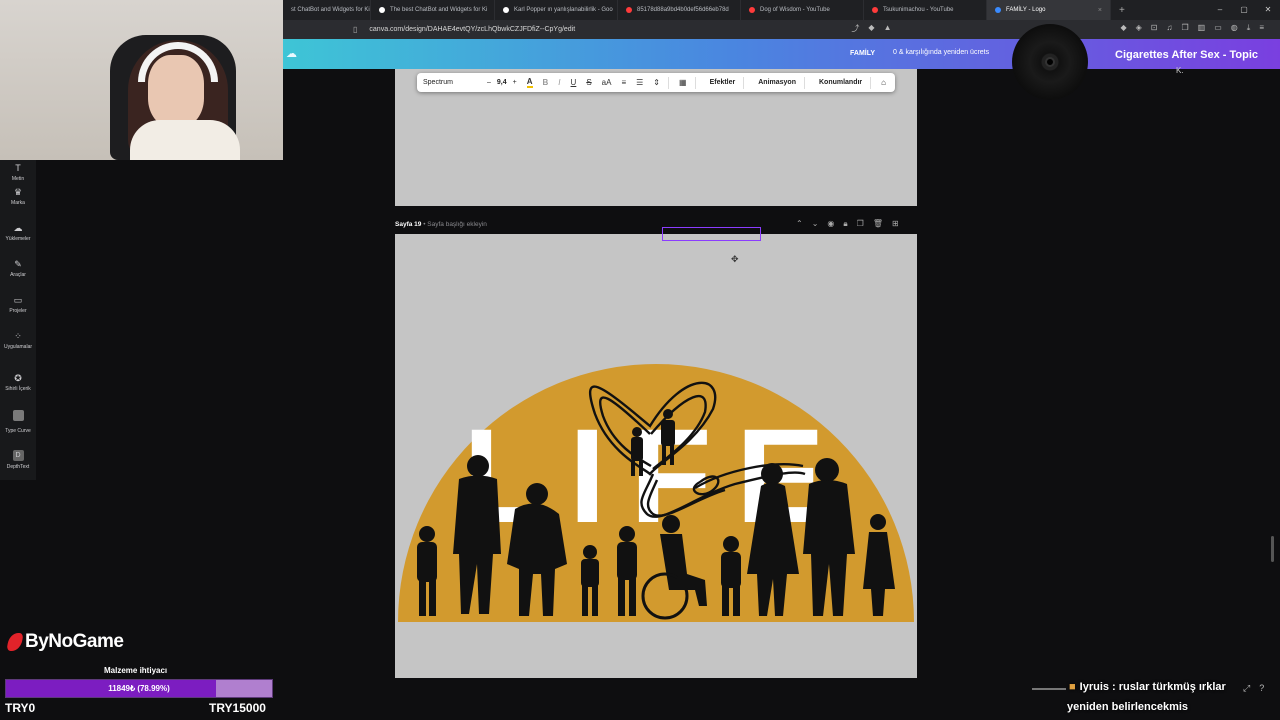 The image size is (1280, 720). Describe the element at coordinates (588, 82) in the screenshot. I see `strikethrough-icon: S` at that location.